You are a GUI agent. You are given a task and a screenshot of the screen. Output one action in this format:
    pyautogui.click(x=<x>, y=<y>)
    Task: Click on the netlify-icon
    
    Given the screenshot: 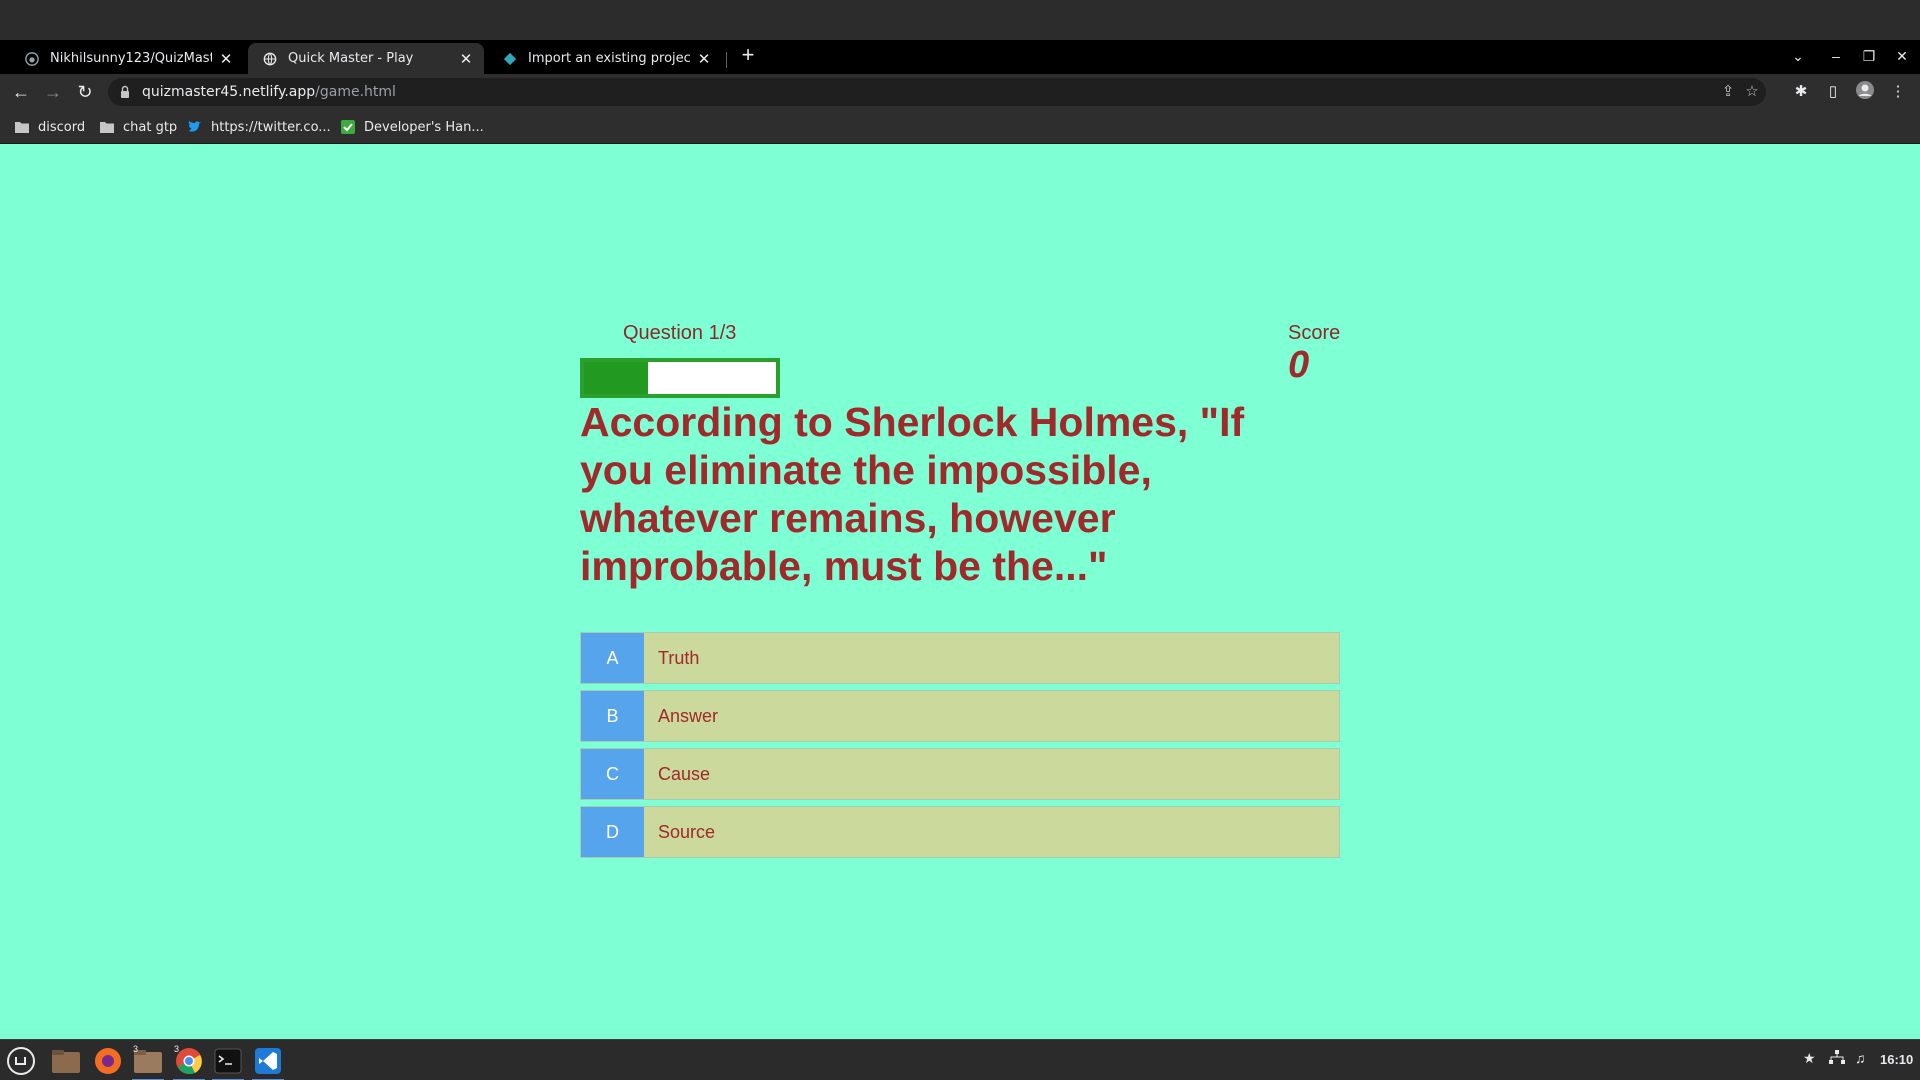 What is the action you would take?
    pyautogui.click(x=510, y=59)
    